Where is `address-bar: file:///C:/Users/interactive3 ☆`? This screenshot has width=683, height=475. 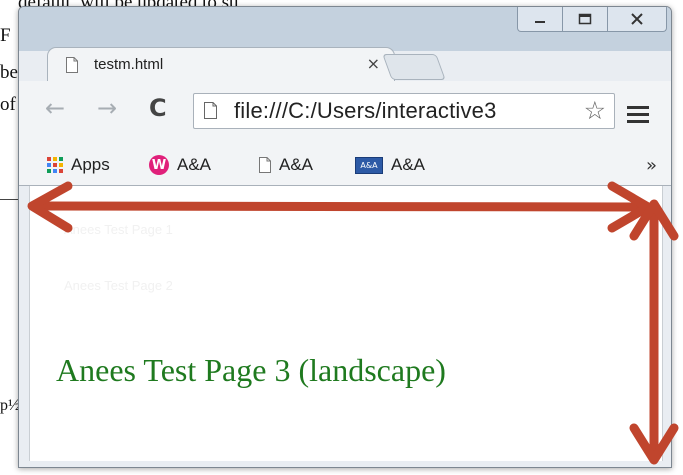
address-bar: file:///C:/Users/interactive3 ☆ is located at coordinates (404, 111).